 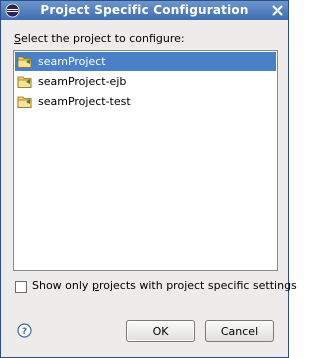 I want to click on dialog-title: Project Specific Configuration, so click(x=144, y=10).